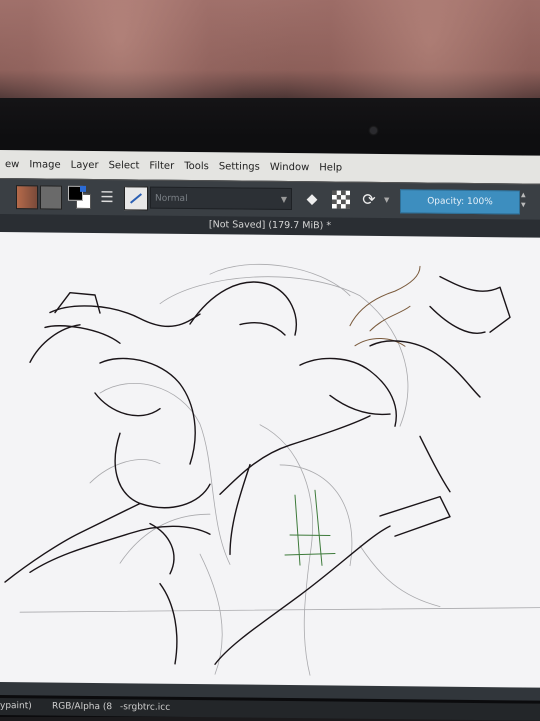 The image size is (540, 721). Describe the element at coordinates (145, 707) in the screenshot. I see `status-color-profile: -srgbtrc.icc` at that location.